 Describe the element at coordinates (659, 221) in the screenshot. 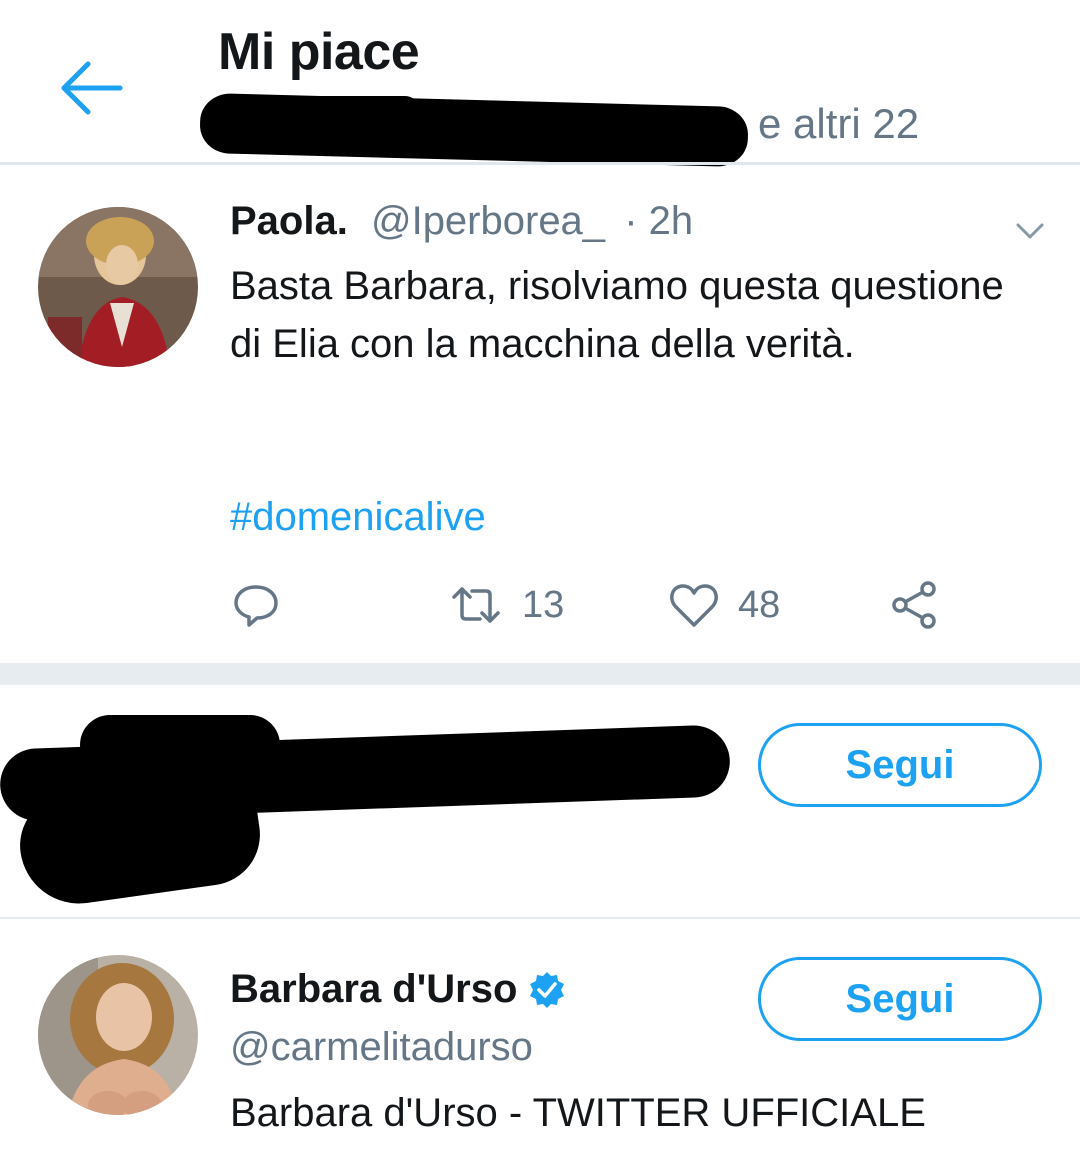

I see `tweet-timestamp: · 2h` at that location.